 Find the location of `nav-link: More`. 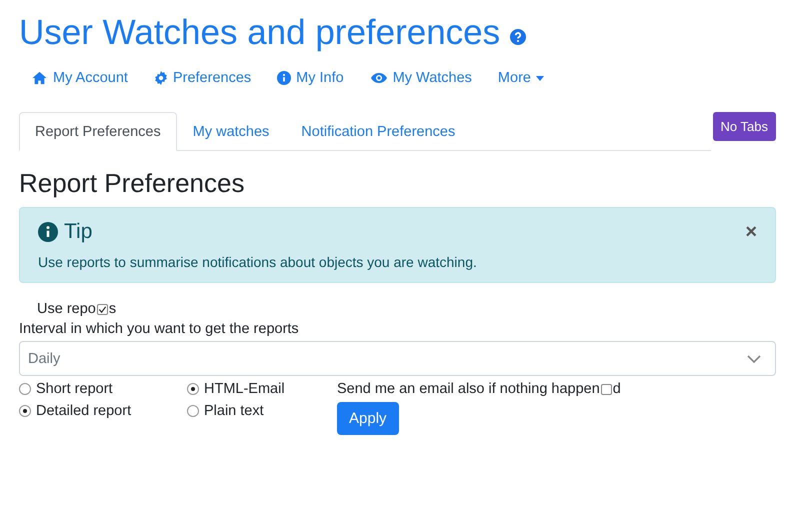

nav-link: More is located at coordinates (526, 78).